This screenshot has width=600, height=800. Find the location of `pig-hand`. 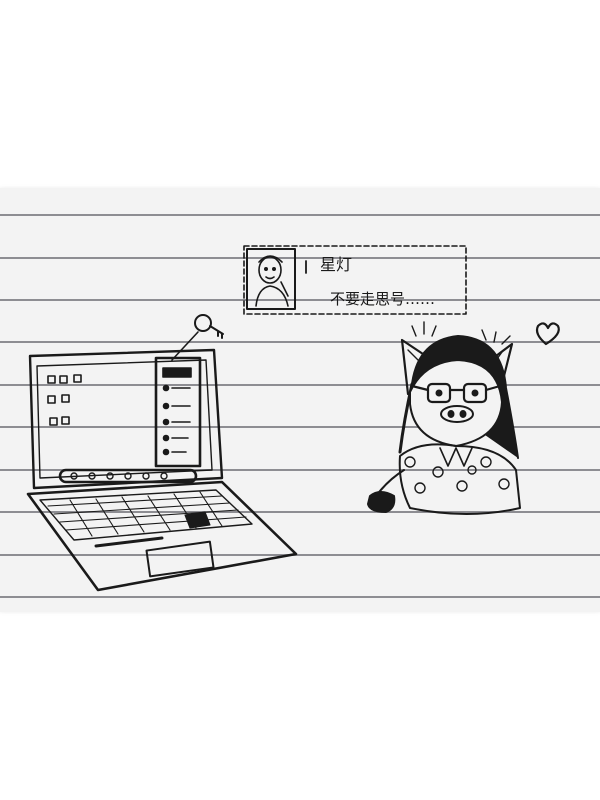

pig-hand is located at coordinates (381, 502).